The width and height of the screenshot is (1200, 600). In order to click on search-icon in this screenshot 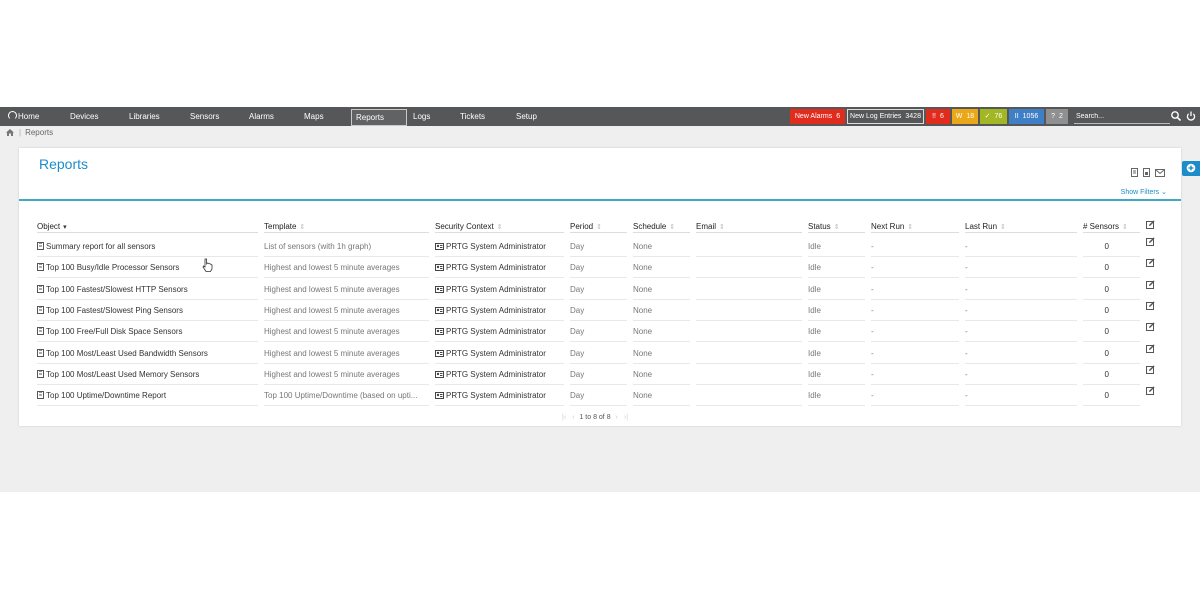, I will do `click(1176, 116)`.